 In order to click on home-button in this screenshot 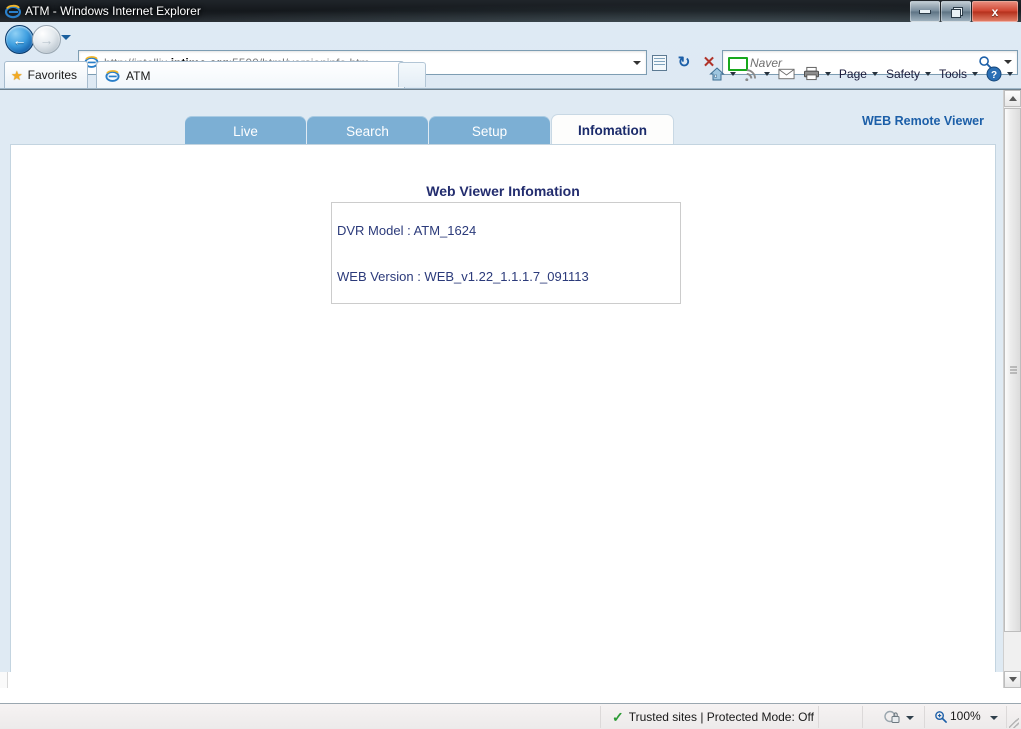, I will do `click(722, 73)`.